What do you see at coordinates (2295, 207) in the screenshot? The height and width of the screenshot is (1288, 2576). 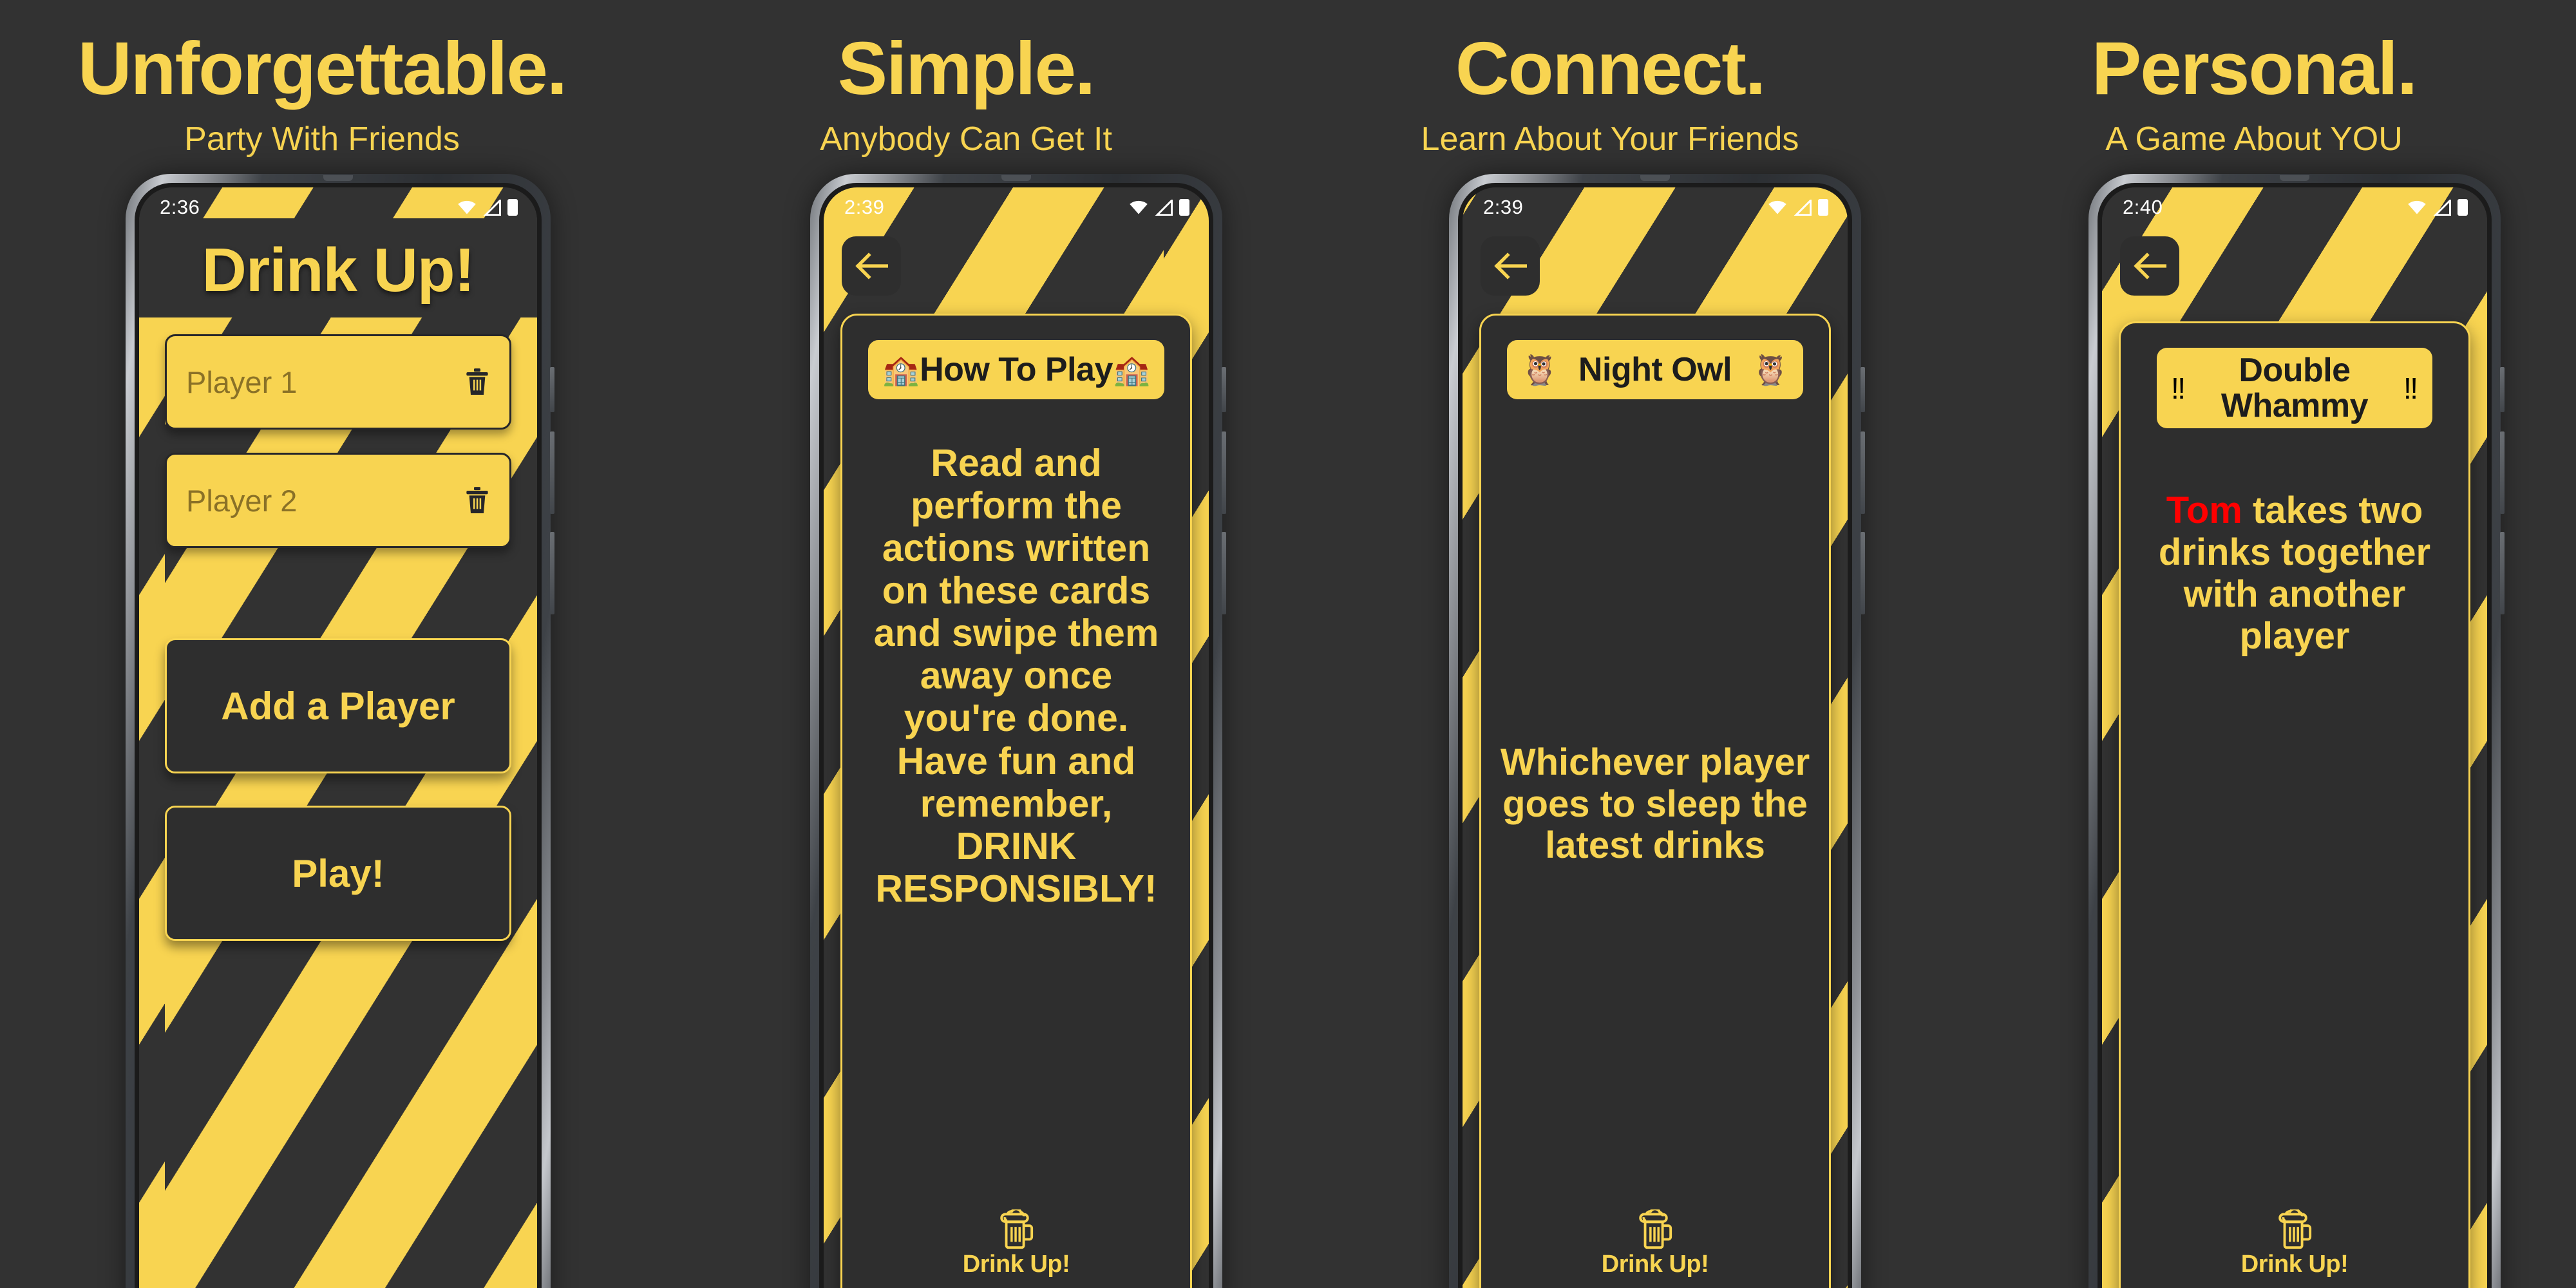 I see `status-bar: 2:40` at bounding box center [2295, 207].